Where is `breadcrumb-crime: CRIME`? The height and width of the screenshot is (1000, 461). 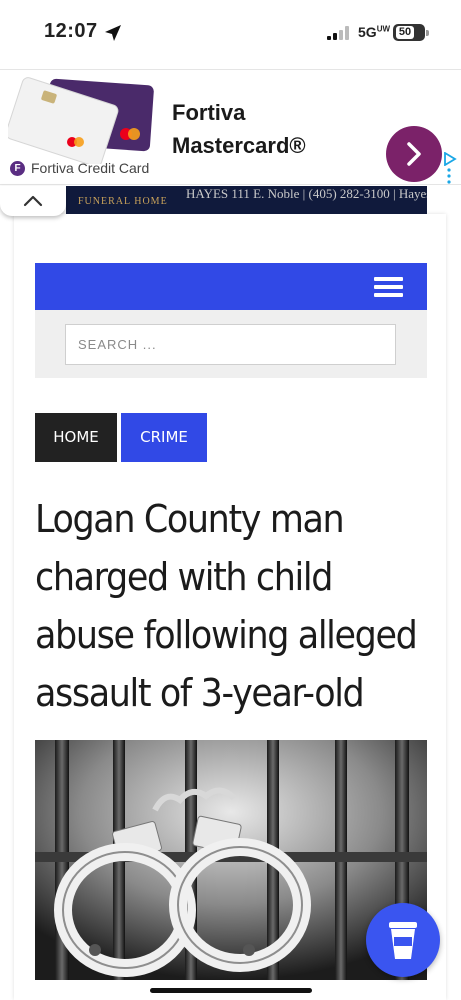
breadcrumb-crime: CRIME is located at coordinates (164, 437).